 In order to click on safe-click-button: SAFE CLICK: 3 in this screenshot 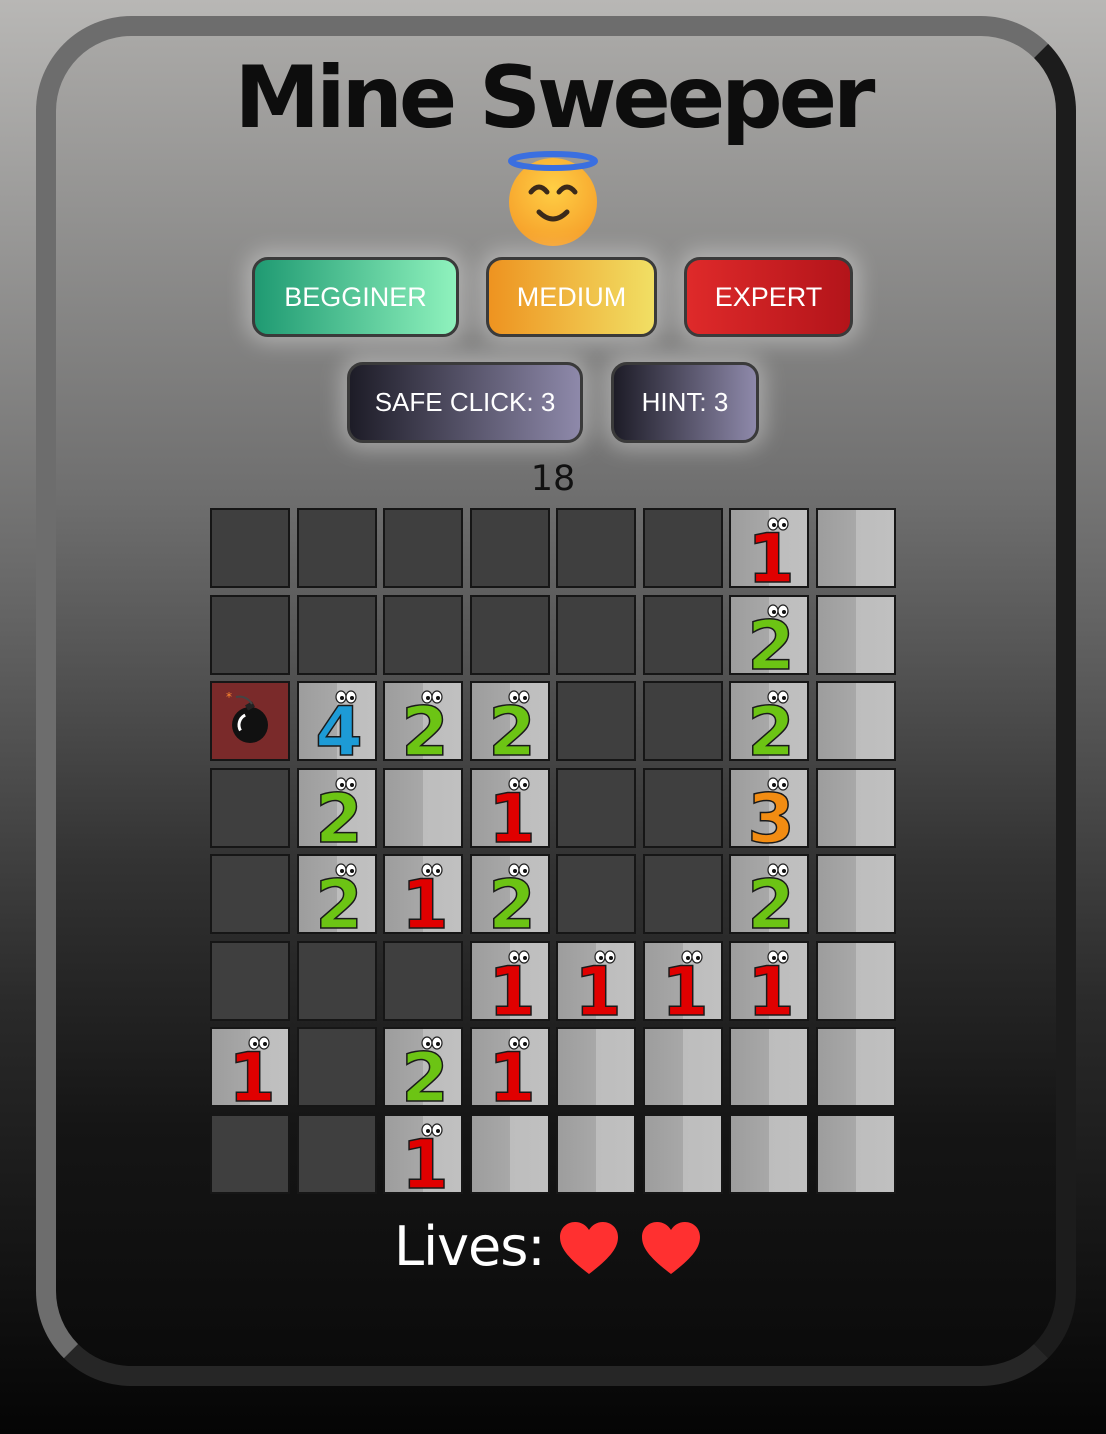, I will do `click(465, 402)`.